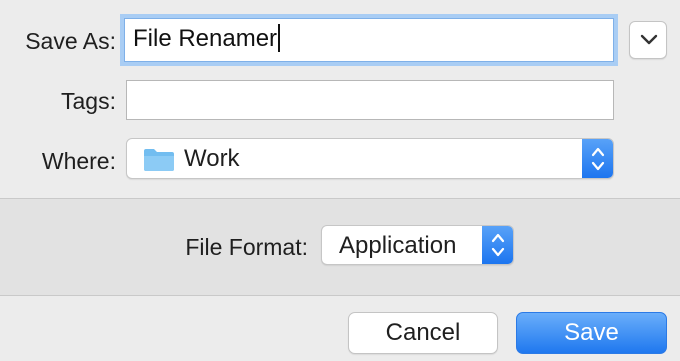 The width and height of the screenshot is (680, 361). Describe the element at coordinates (212, 158) in the screenshot. I see `where-value: Work` at that location.